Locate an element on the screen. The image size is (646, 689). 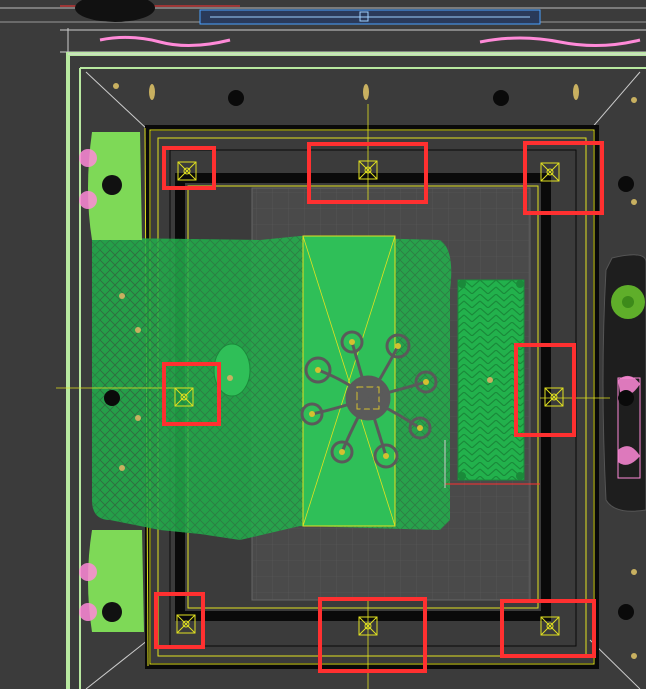
nightstand-top is located at coordinates (110, 186).